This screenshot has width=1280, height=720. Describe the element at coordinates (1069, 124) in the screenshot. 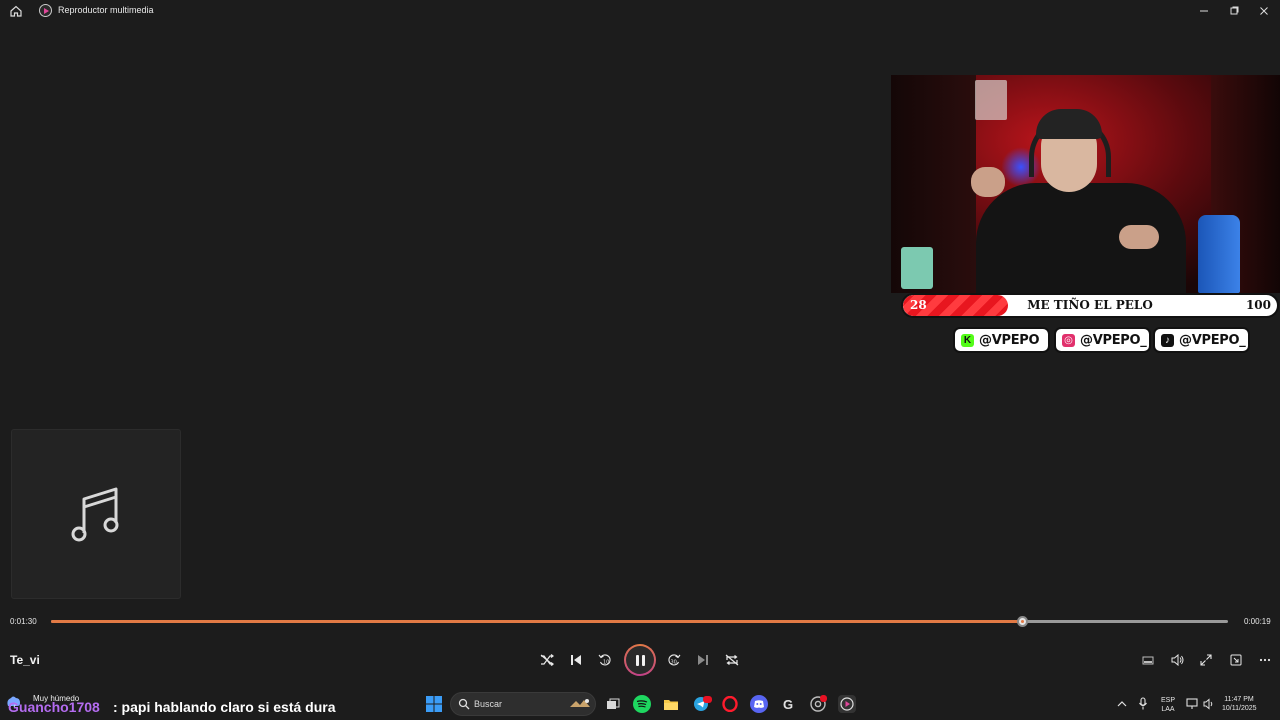

I see `video-cap` at that location.